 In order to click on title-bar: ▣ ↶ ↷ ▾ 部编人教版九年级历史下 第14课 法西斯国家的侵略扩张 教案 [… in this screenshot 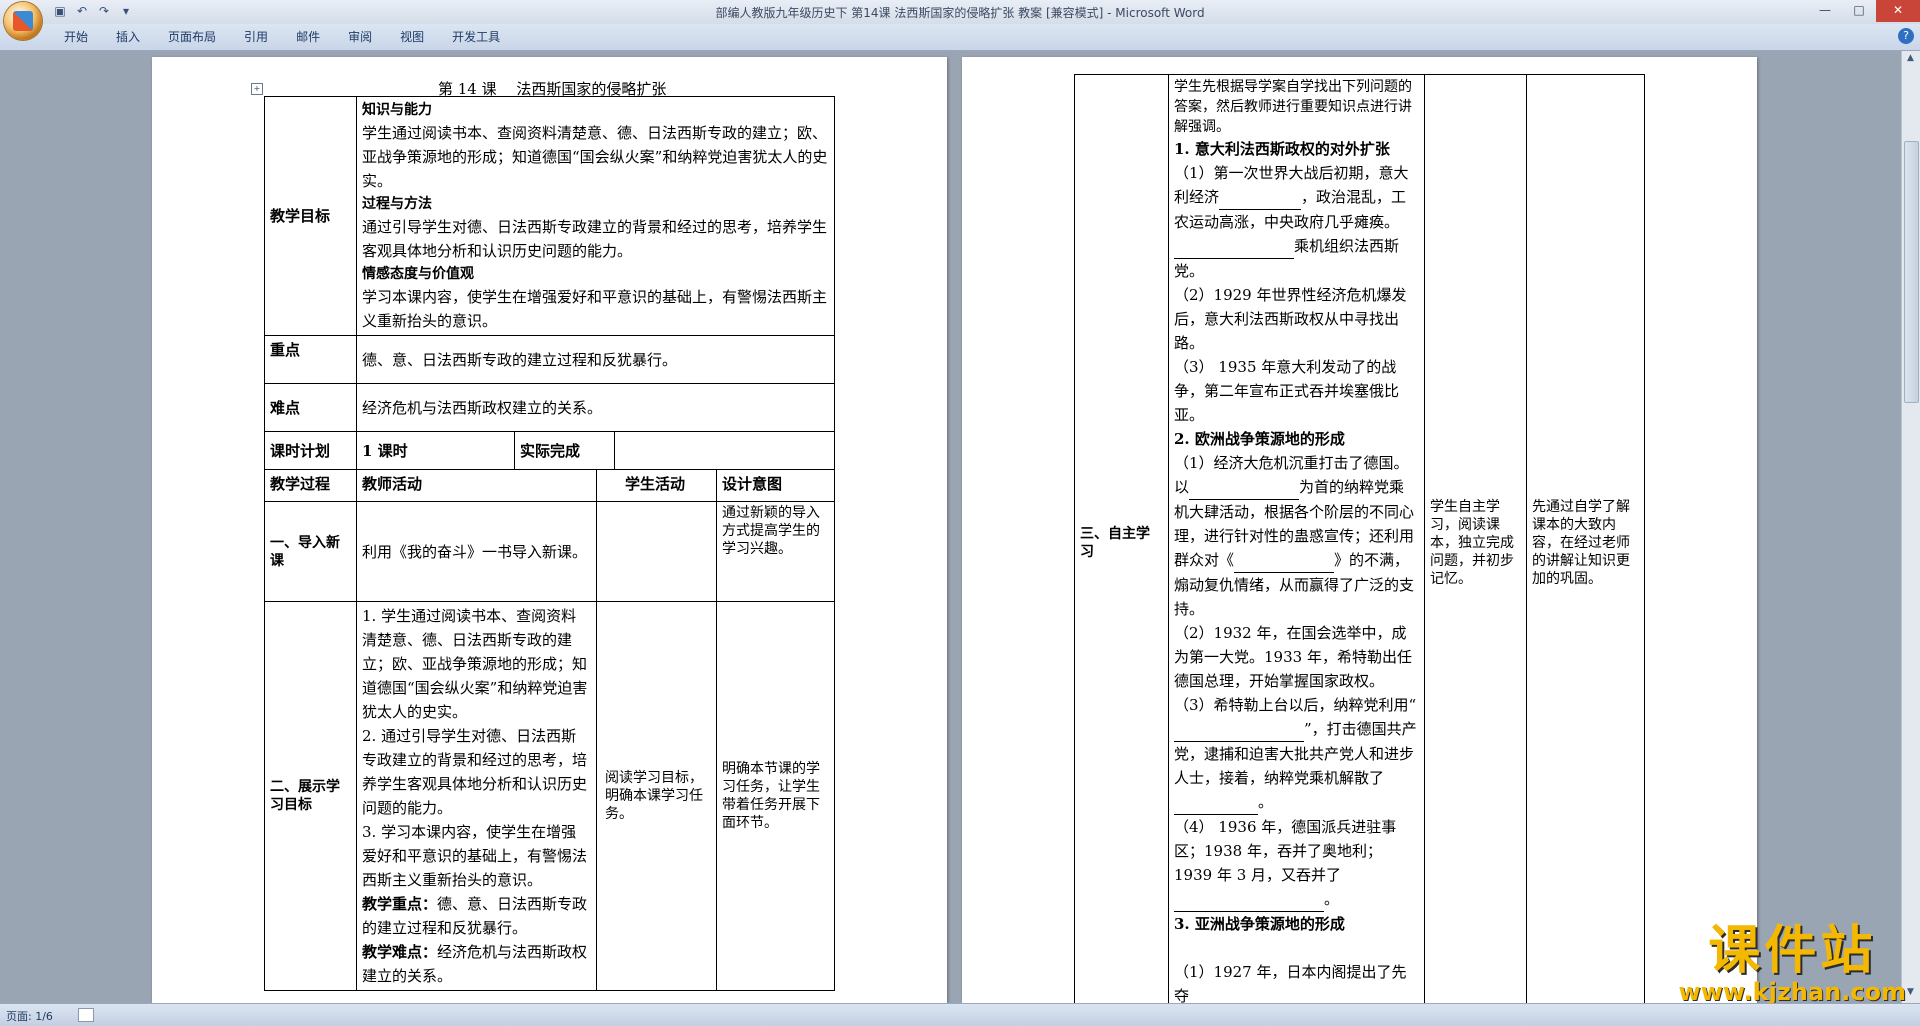, I will do `click(960, 12)`.